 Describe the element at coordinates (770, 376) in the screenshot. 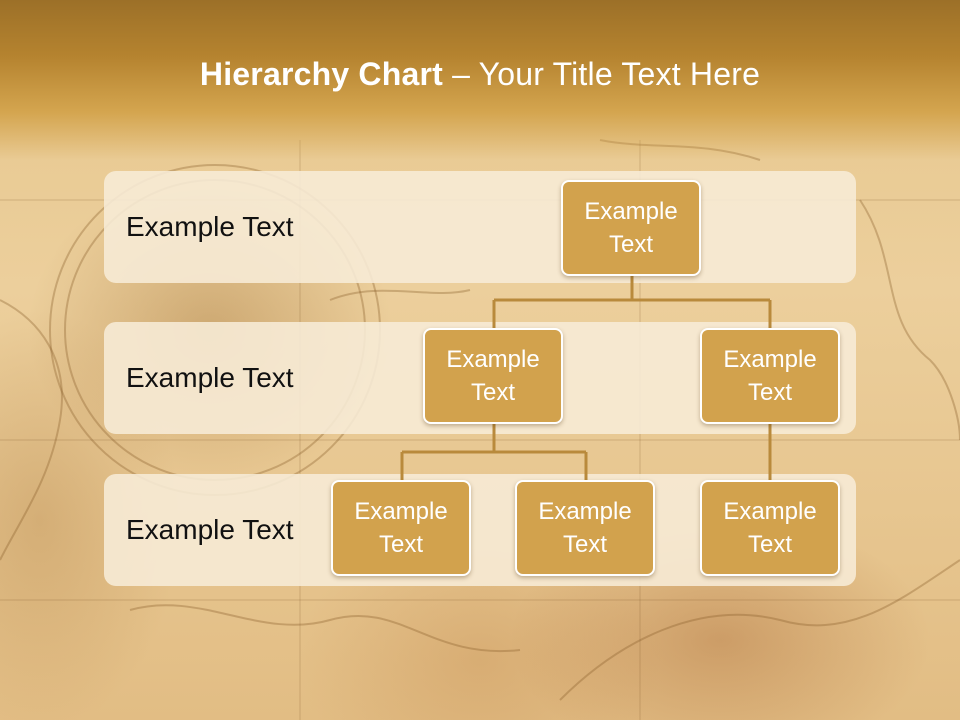

I see `org-node-level2-right: Example Text` at that location.